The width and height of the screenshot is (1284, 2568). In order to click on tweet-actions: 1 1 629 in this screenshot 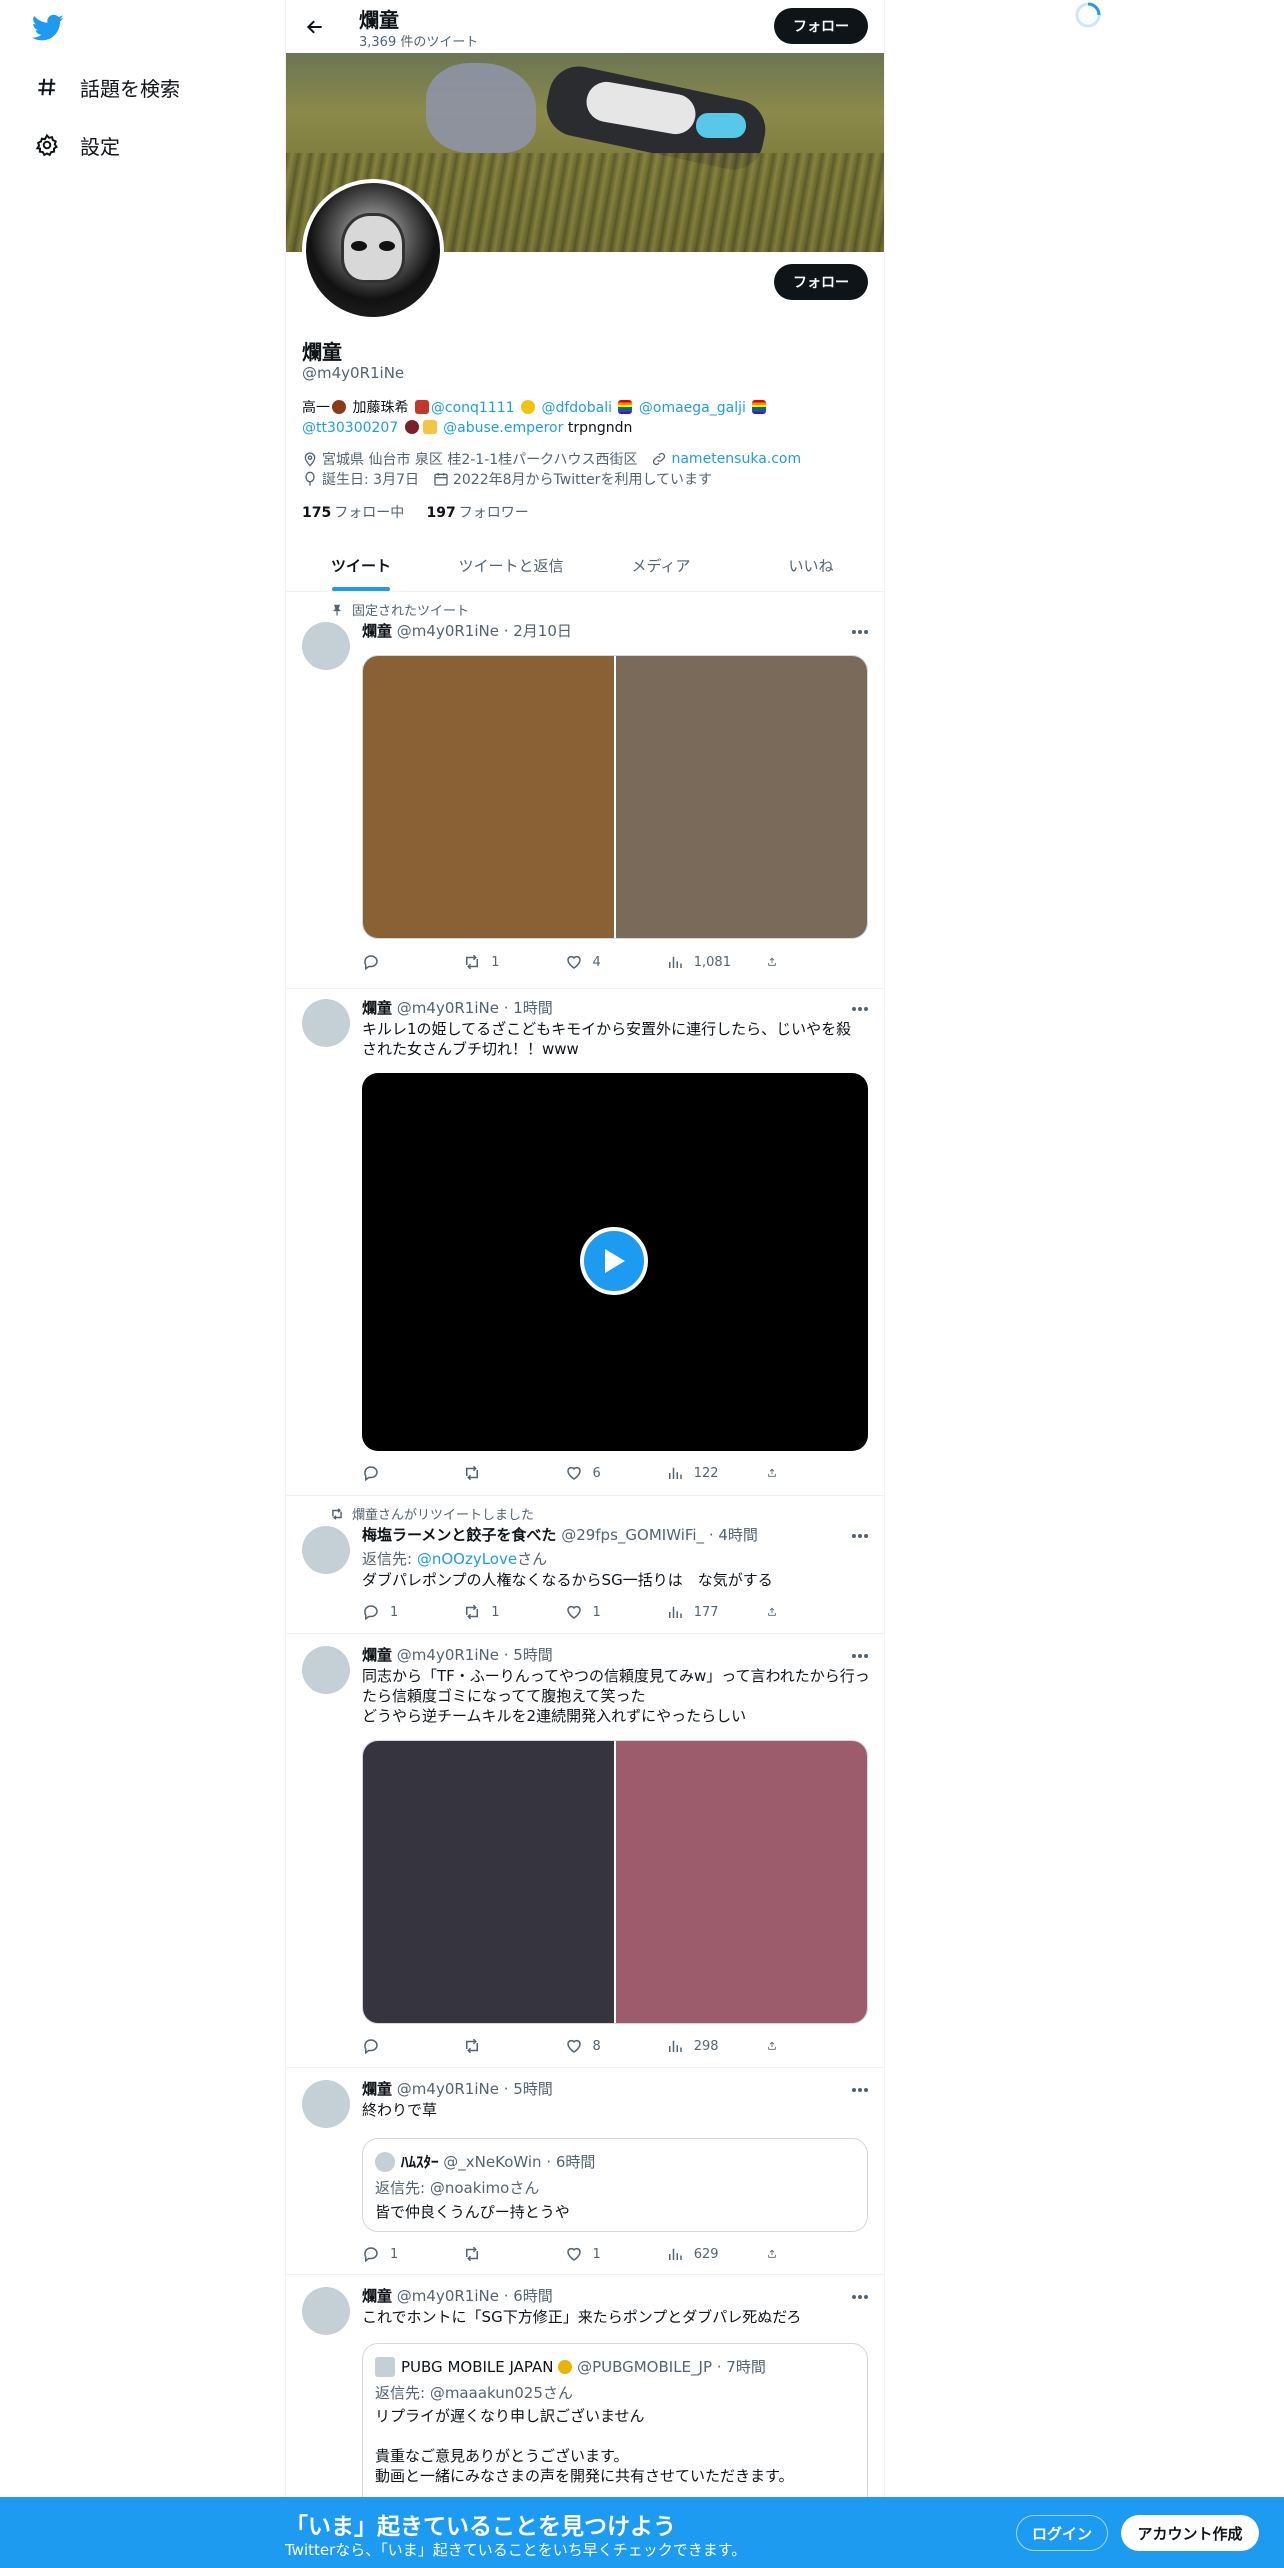, I will do `click(574, 2254)`.